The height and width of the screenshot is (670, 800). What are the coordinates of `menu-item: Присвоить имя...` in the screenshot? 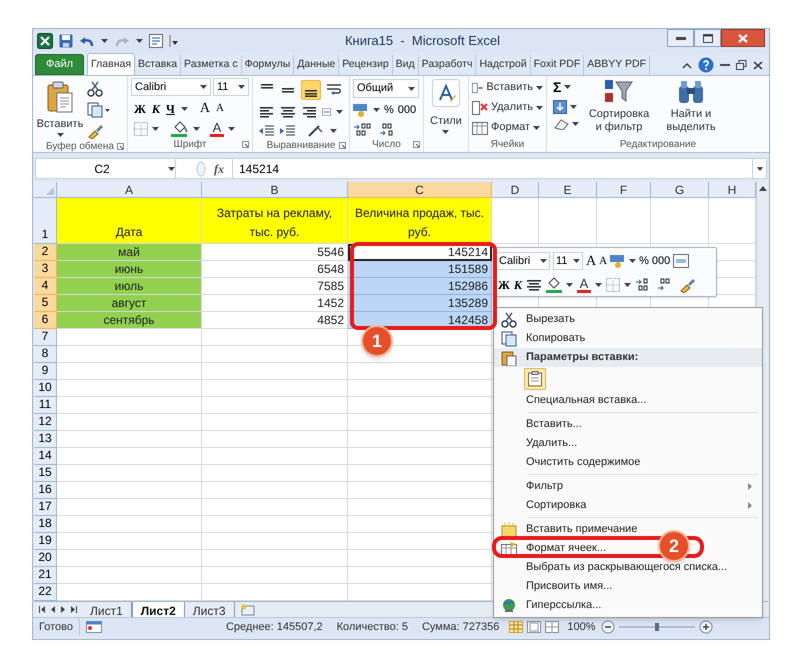 It's located at (568, 586).